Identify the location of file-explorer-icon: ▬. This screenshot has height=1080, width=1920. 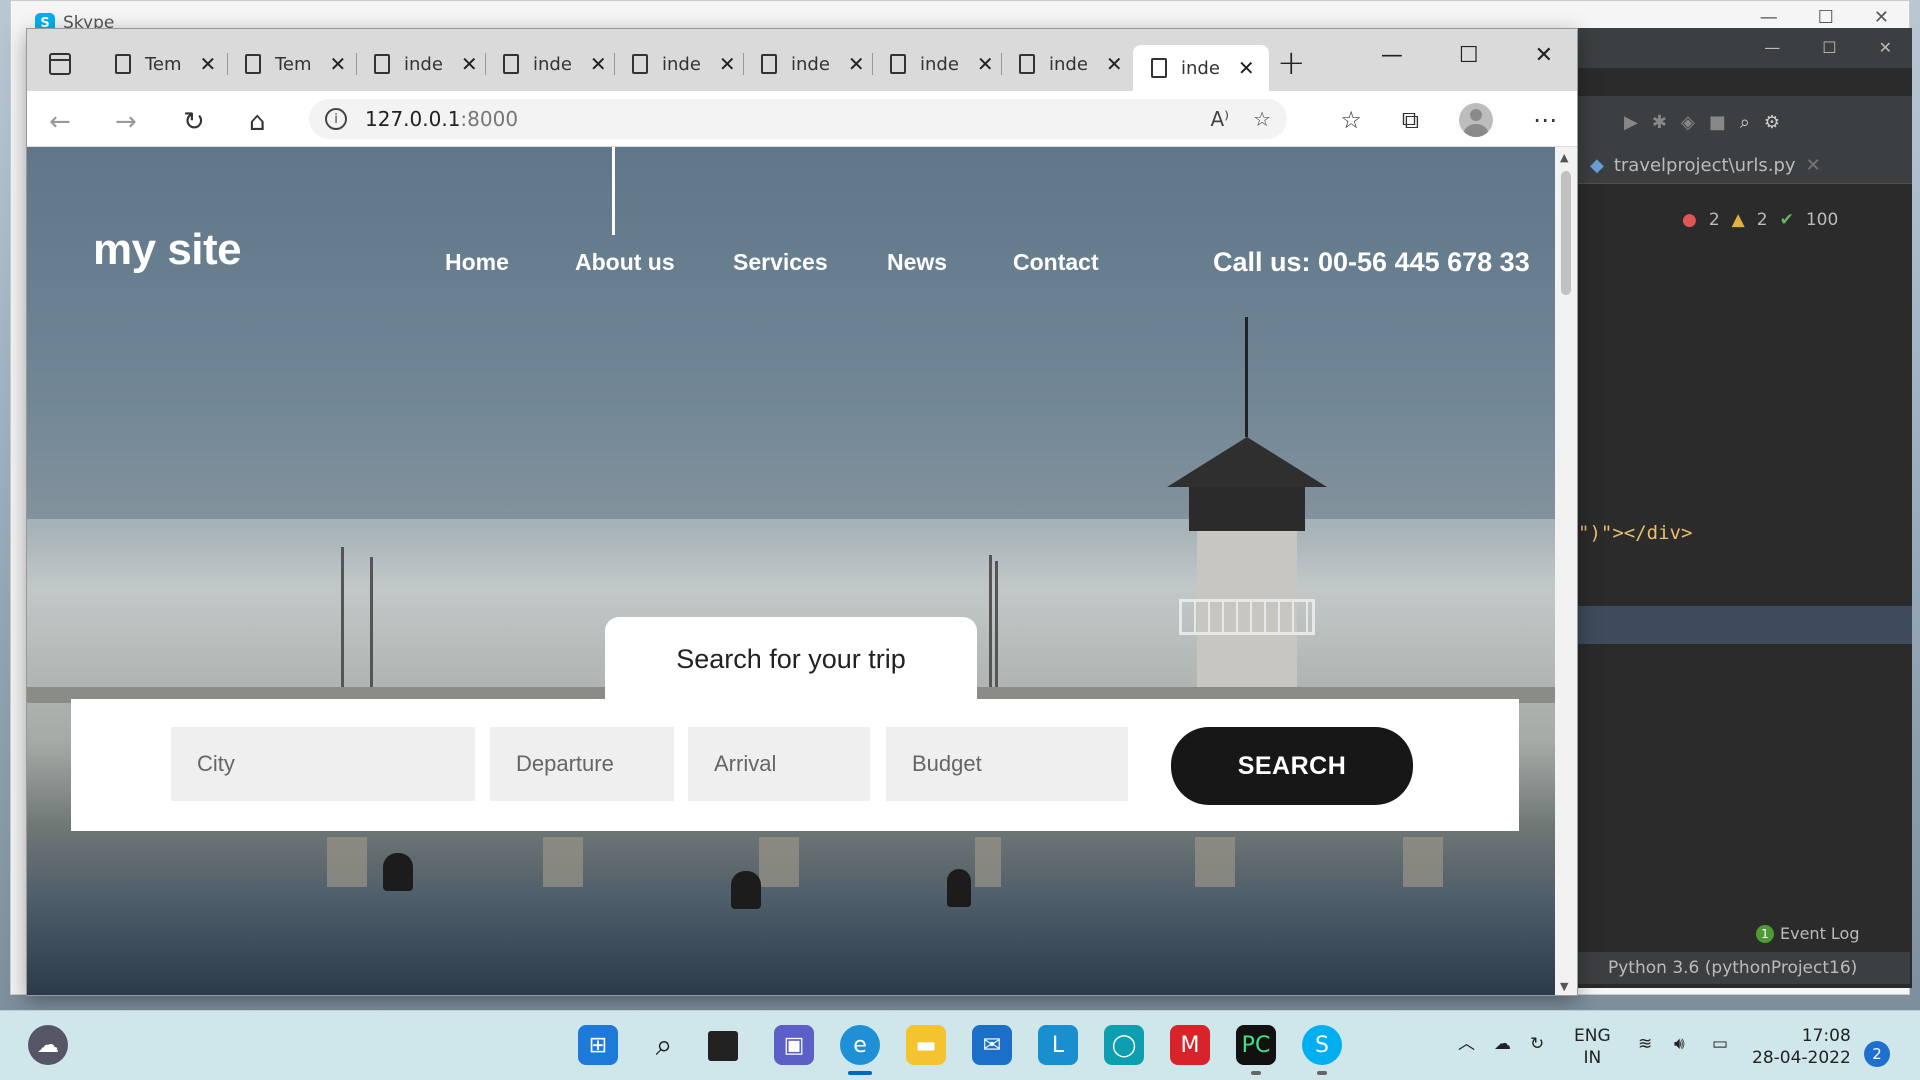
(926, 1045).